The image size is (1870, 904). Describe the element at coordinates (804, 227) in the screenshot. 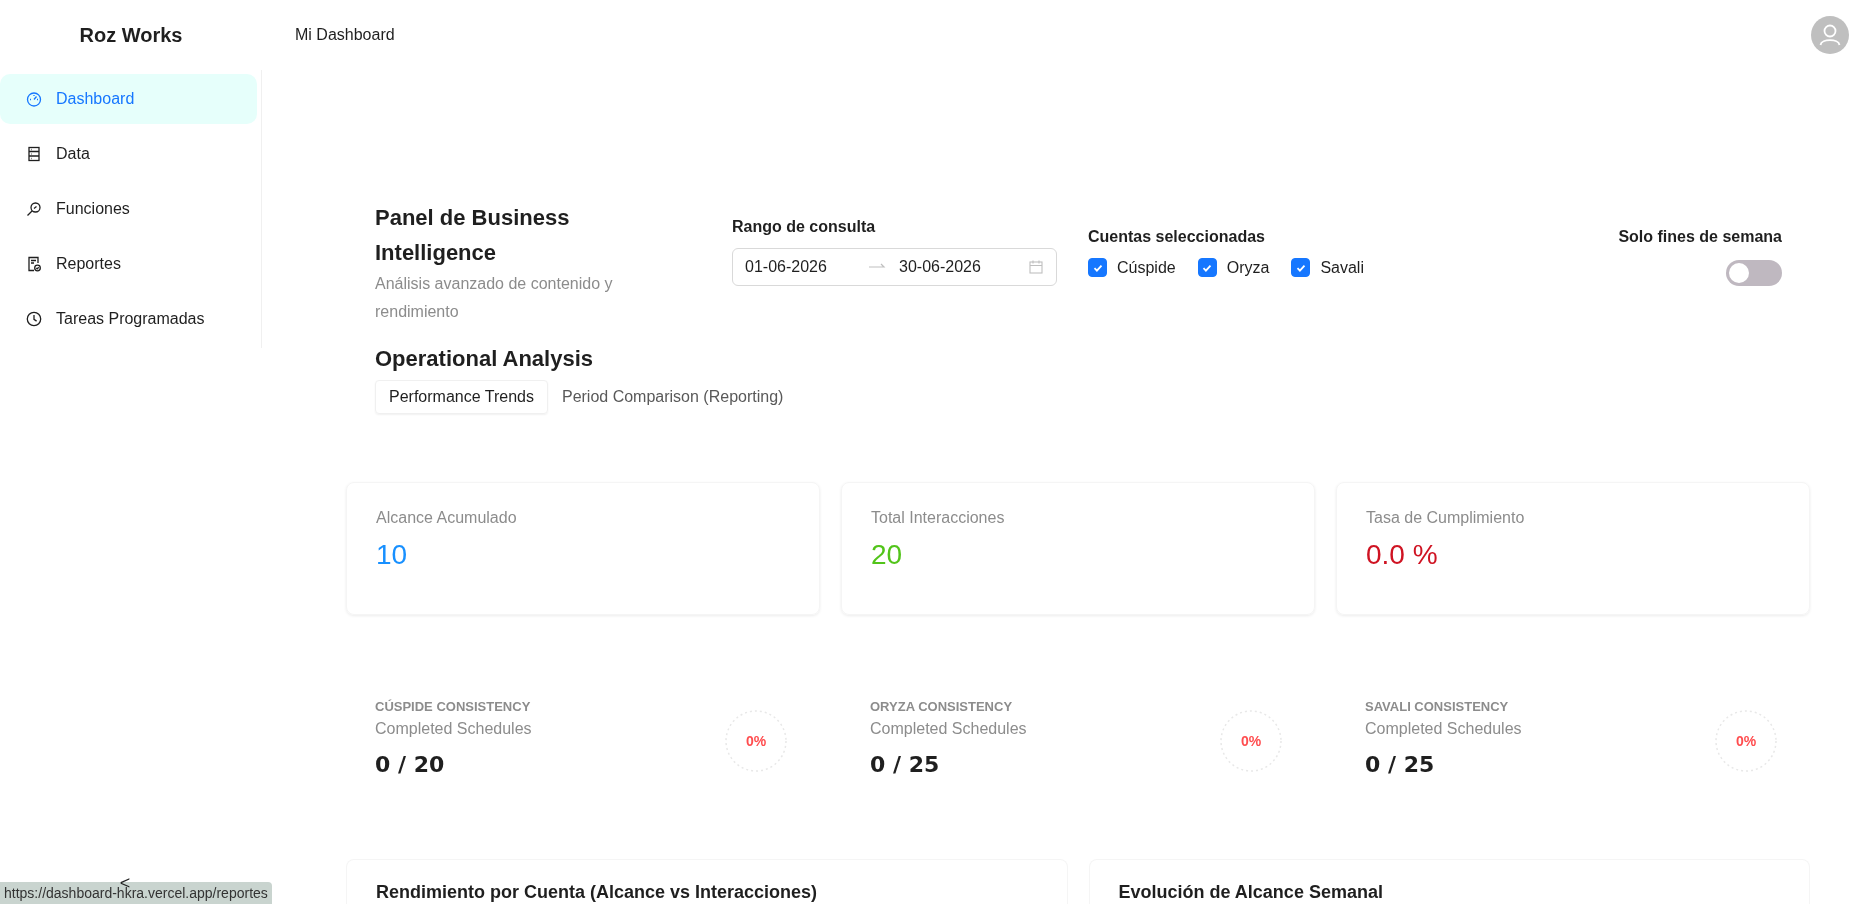

I see `field-label: Rango de consulta` at that location.